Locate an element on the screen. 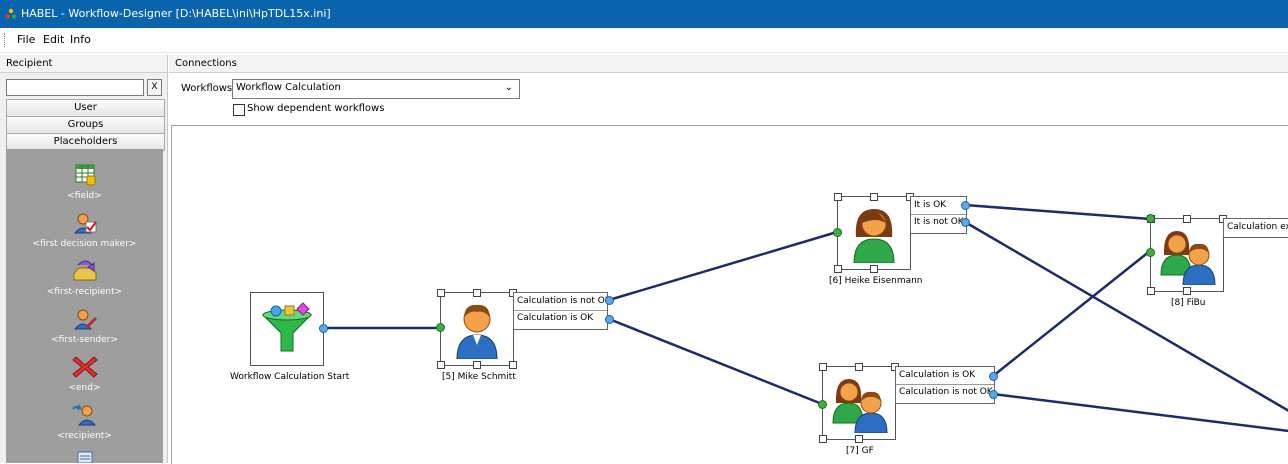 Image resolution: width=1288 pixels, height=464 pixels. funnel-icon is located at coordinates (287, 327).